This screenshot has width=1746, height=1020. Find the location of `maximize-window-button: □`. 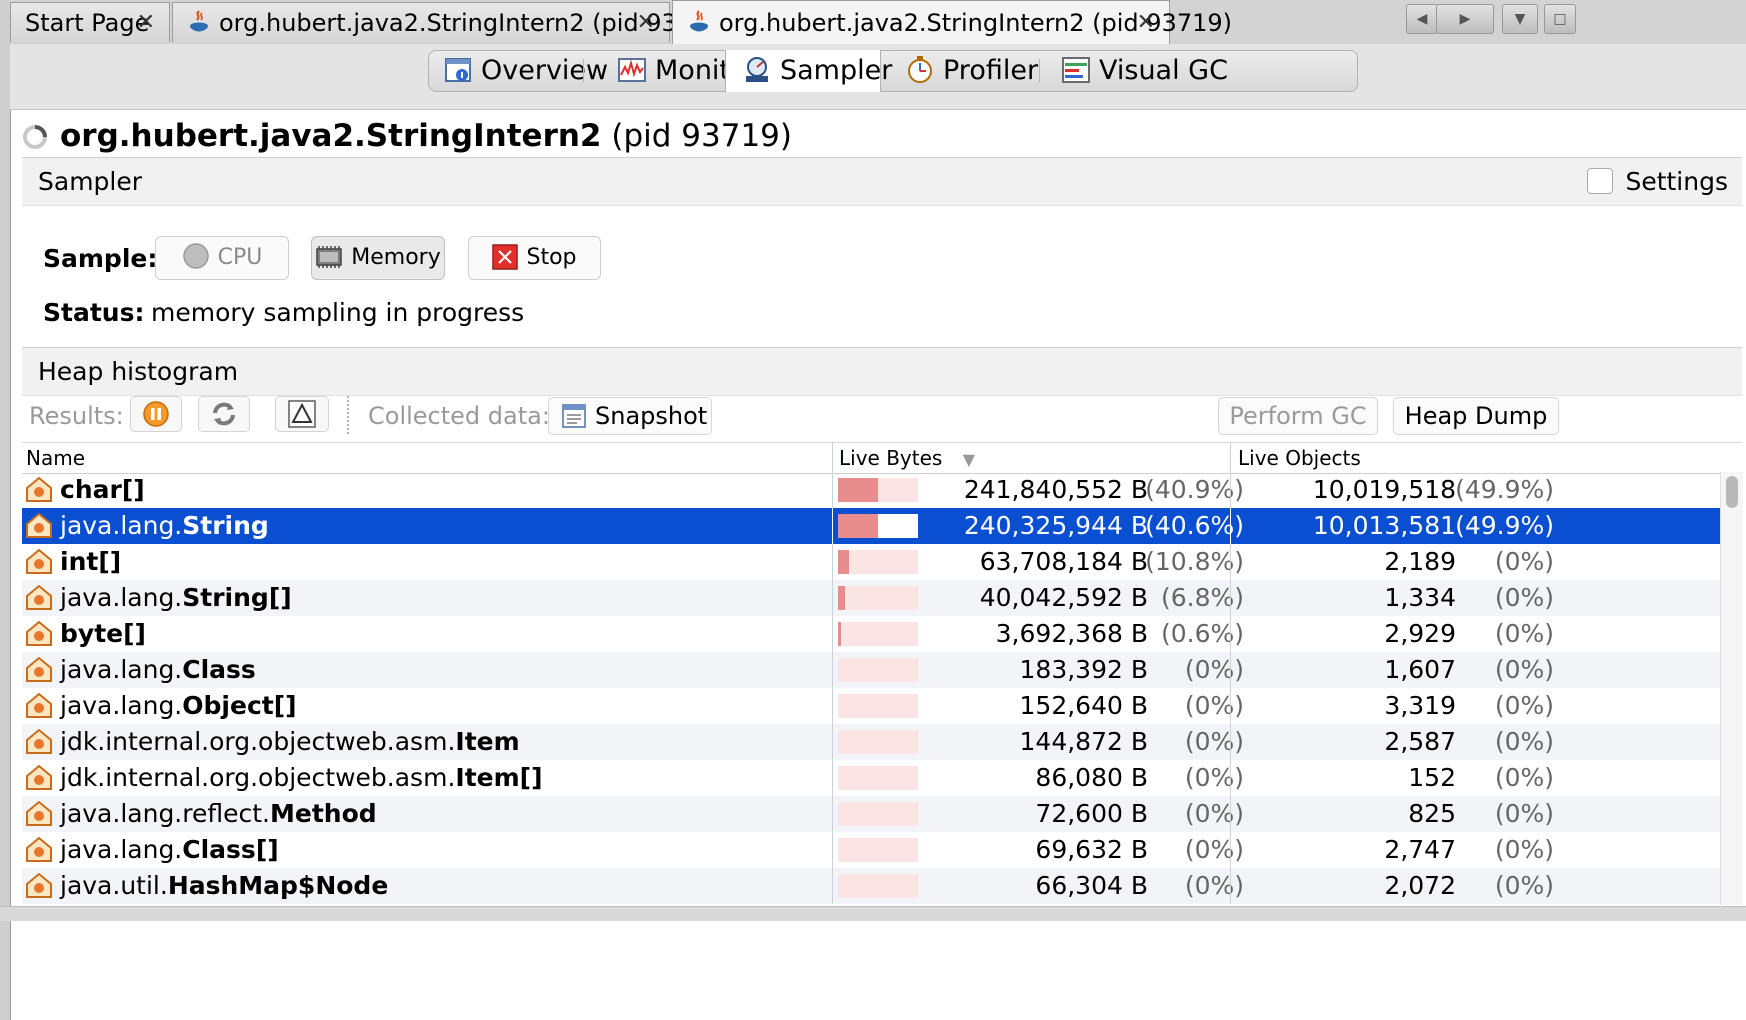

maximize-window-button: □ is located at coordinates (1560, 19).